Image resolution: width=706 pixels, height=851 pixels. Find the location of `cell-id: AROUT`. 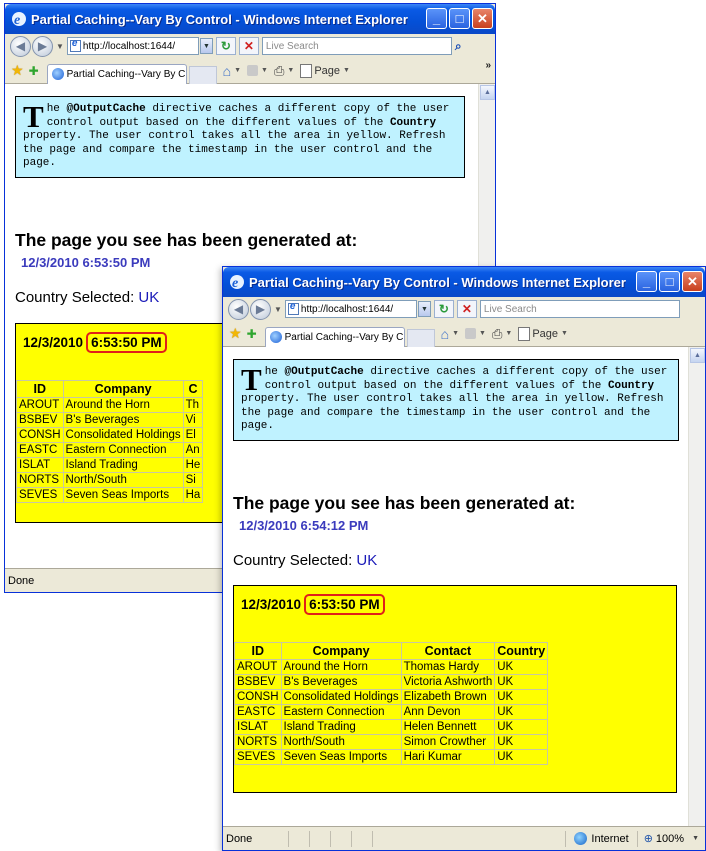

cell-id: AROUT is located at coordinates (40, 405).